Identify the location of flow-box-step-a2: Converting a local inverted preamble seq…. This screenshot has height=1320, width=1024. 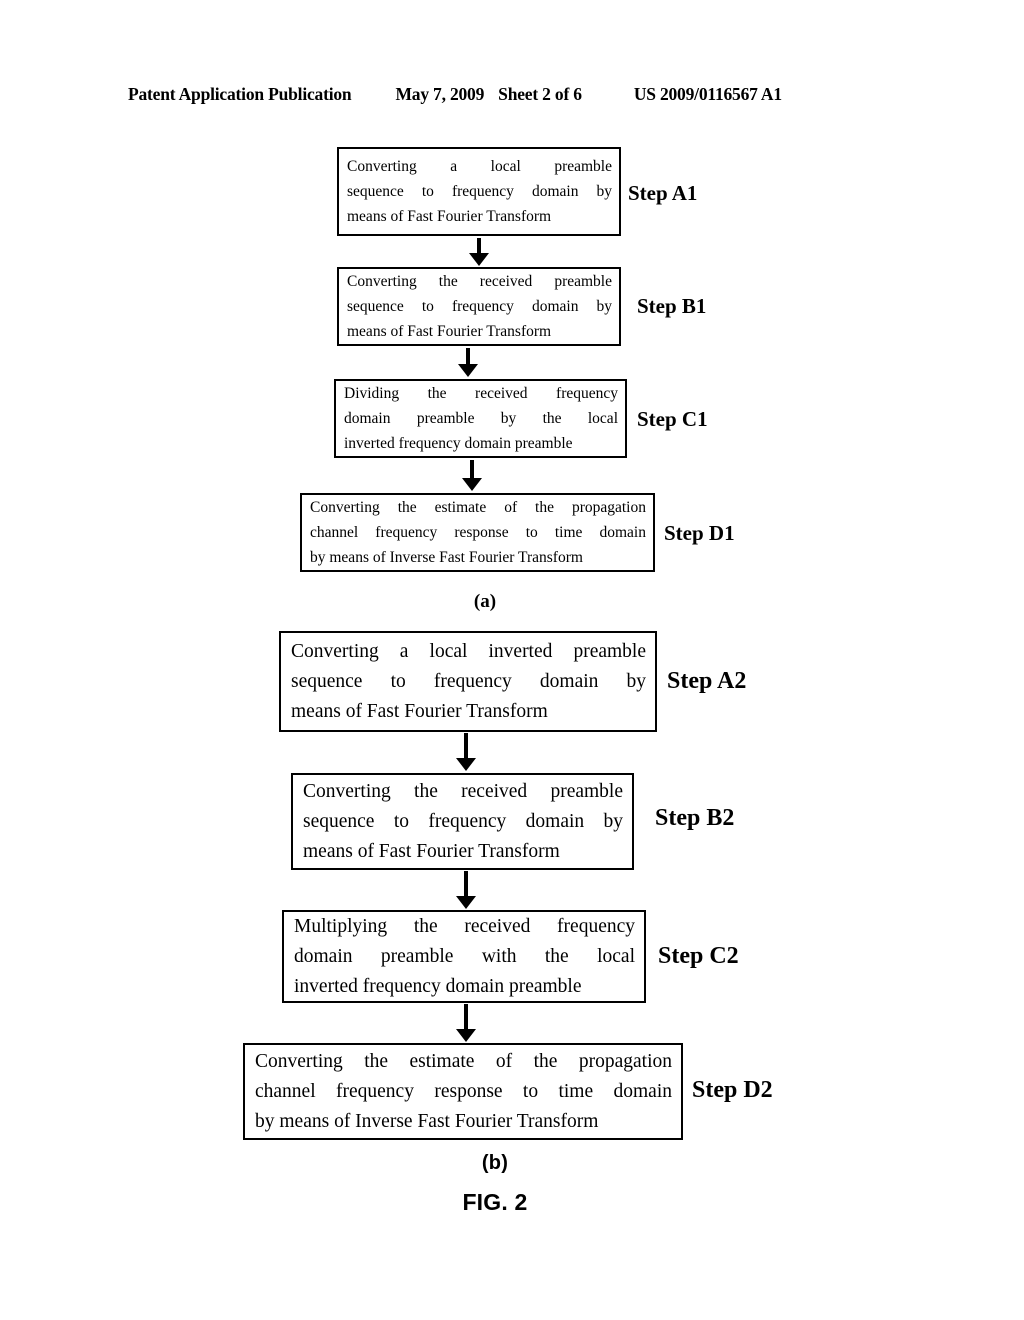
(468, 681).